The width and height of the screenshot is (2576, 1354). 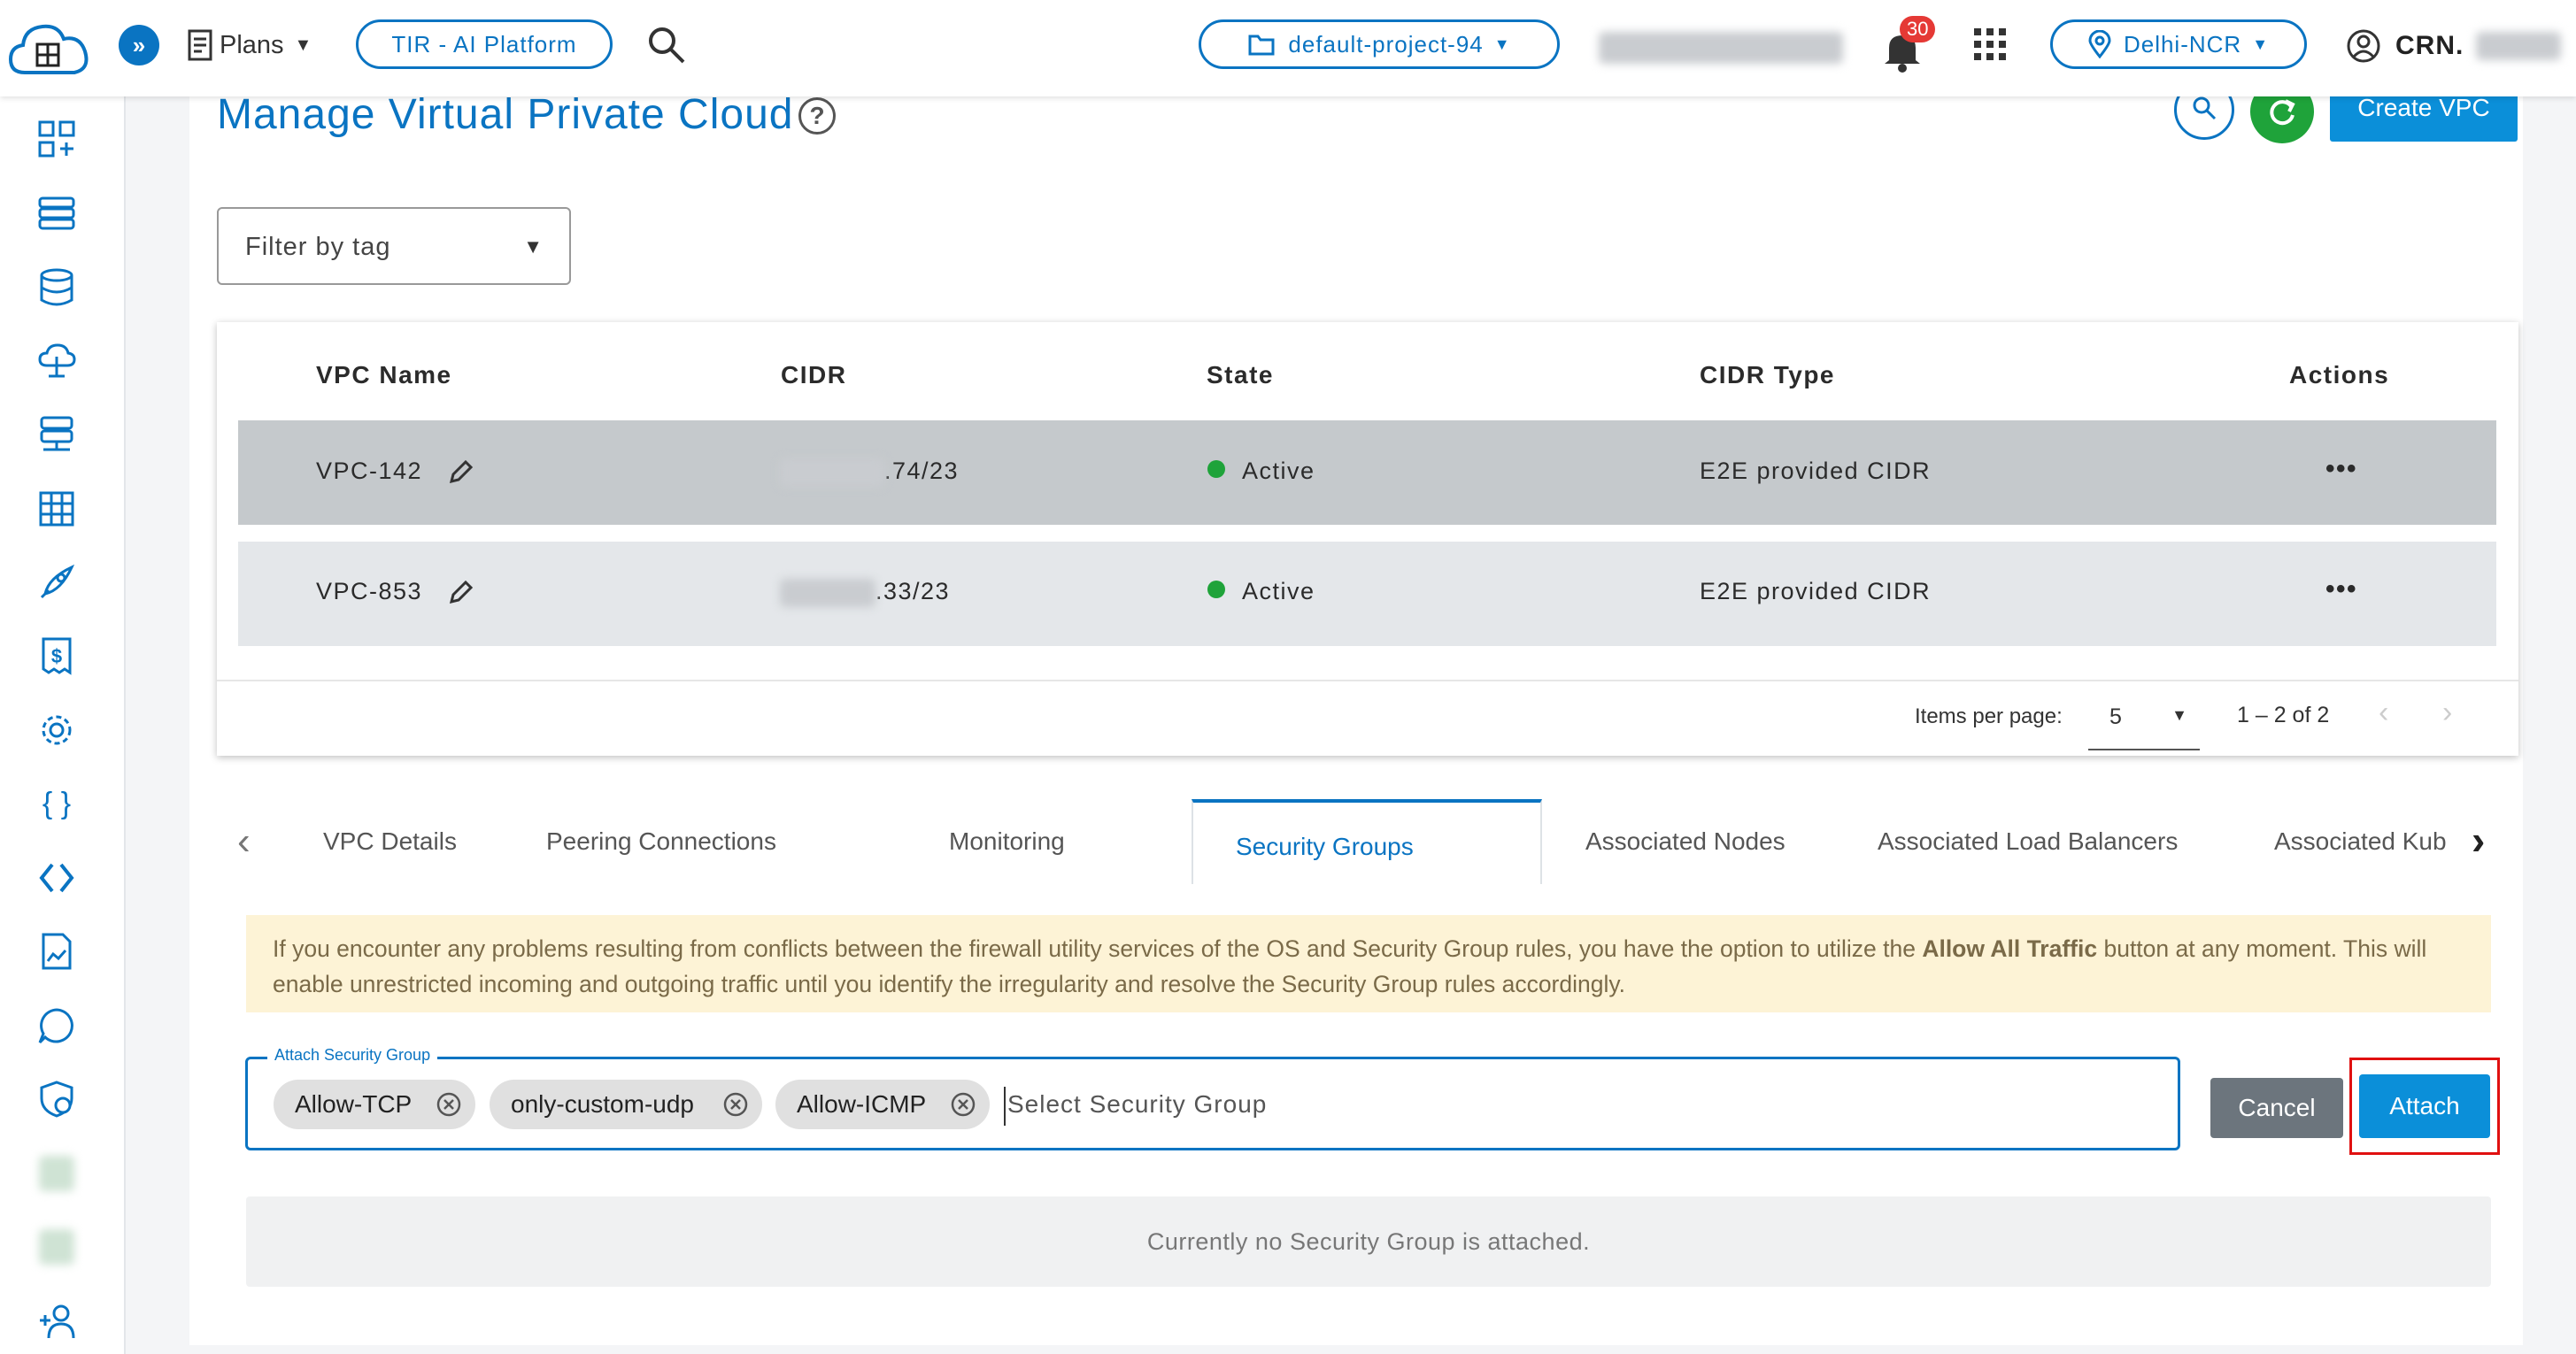 What do you see at coordinates (1367, 716) in the screenshot?
I see `table-paginator: Items per page: 5 ▼ 1 – 2 of 2 ‹ ›` at bounding box center [1367, 716].